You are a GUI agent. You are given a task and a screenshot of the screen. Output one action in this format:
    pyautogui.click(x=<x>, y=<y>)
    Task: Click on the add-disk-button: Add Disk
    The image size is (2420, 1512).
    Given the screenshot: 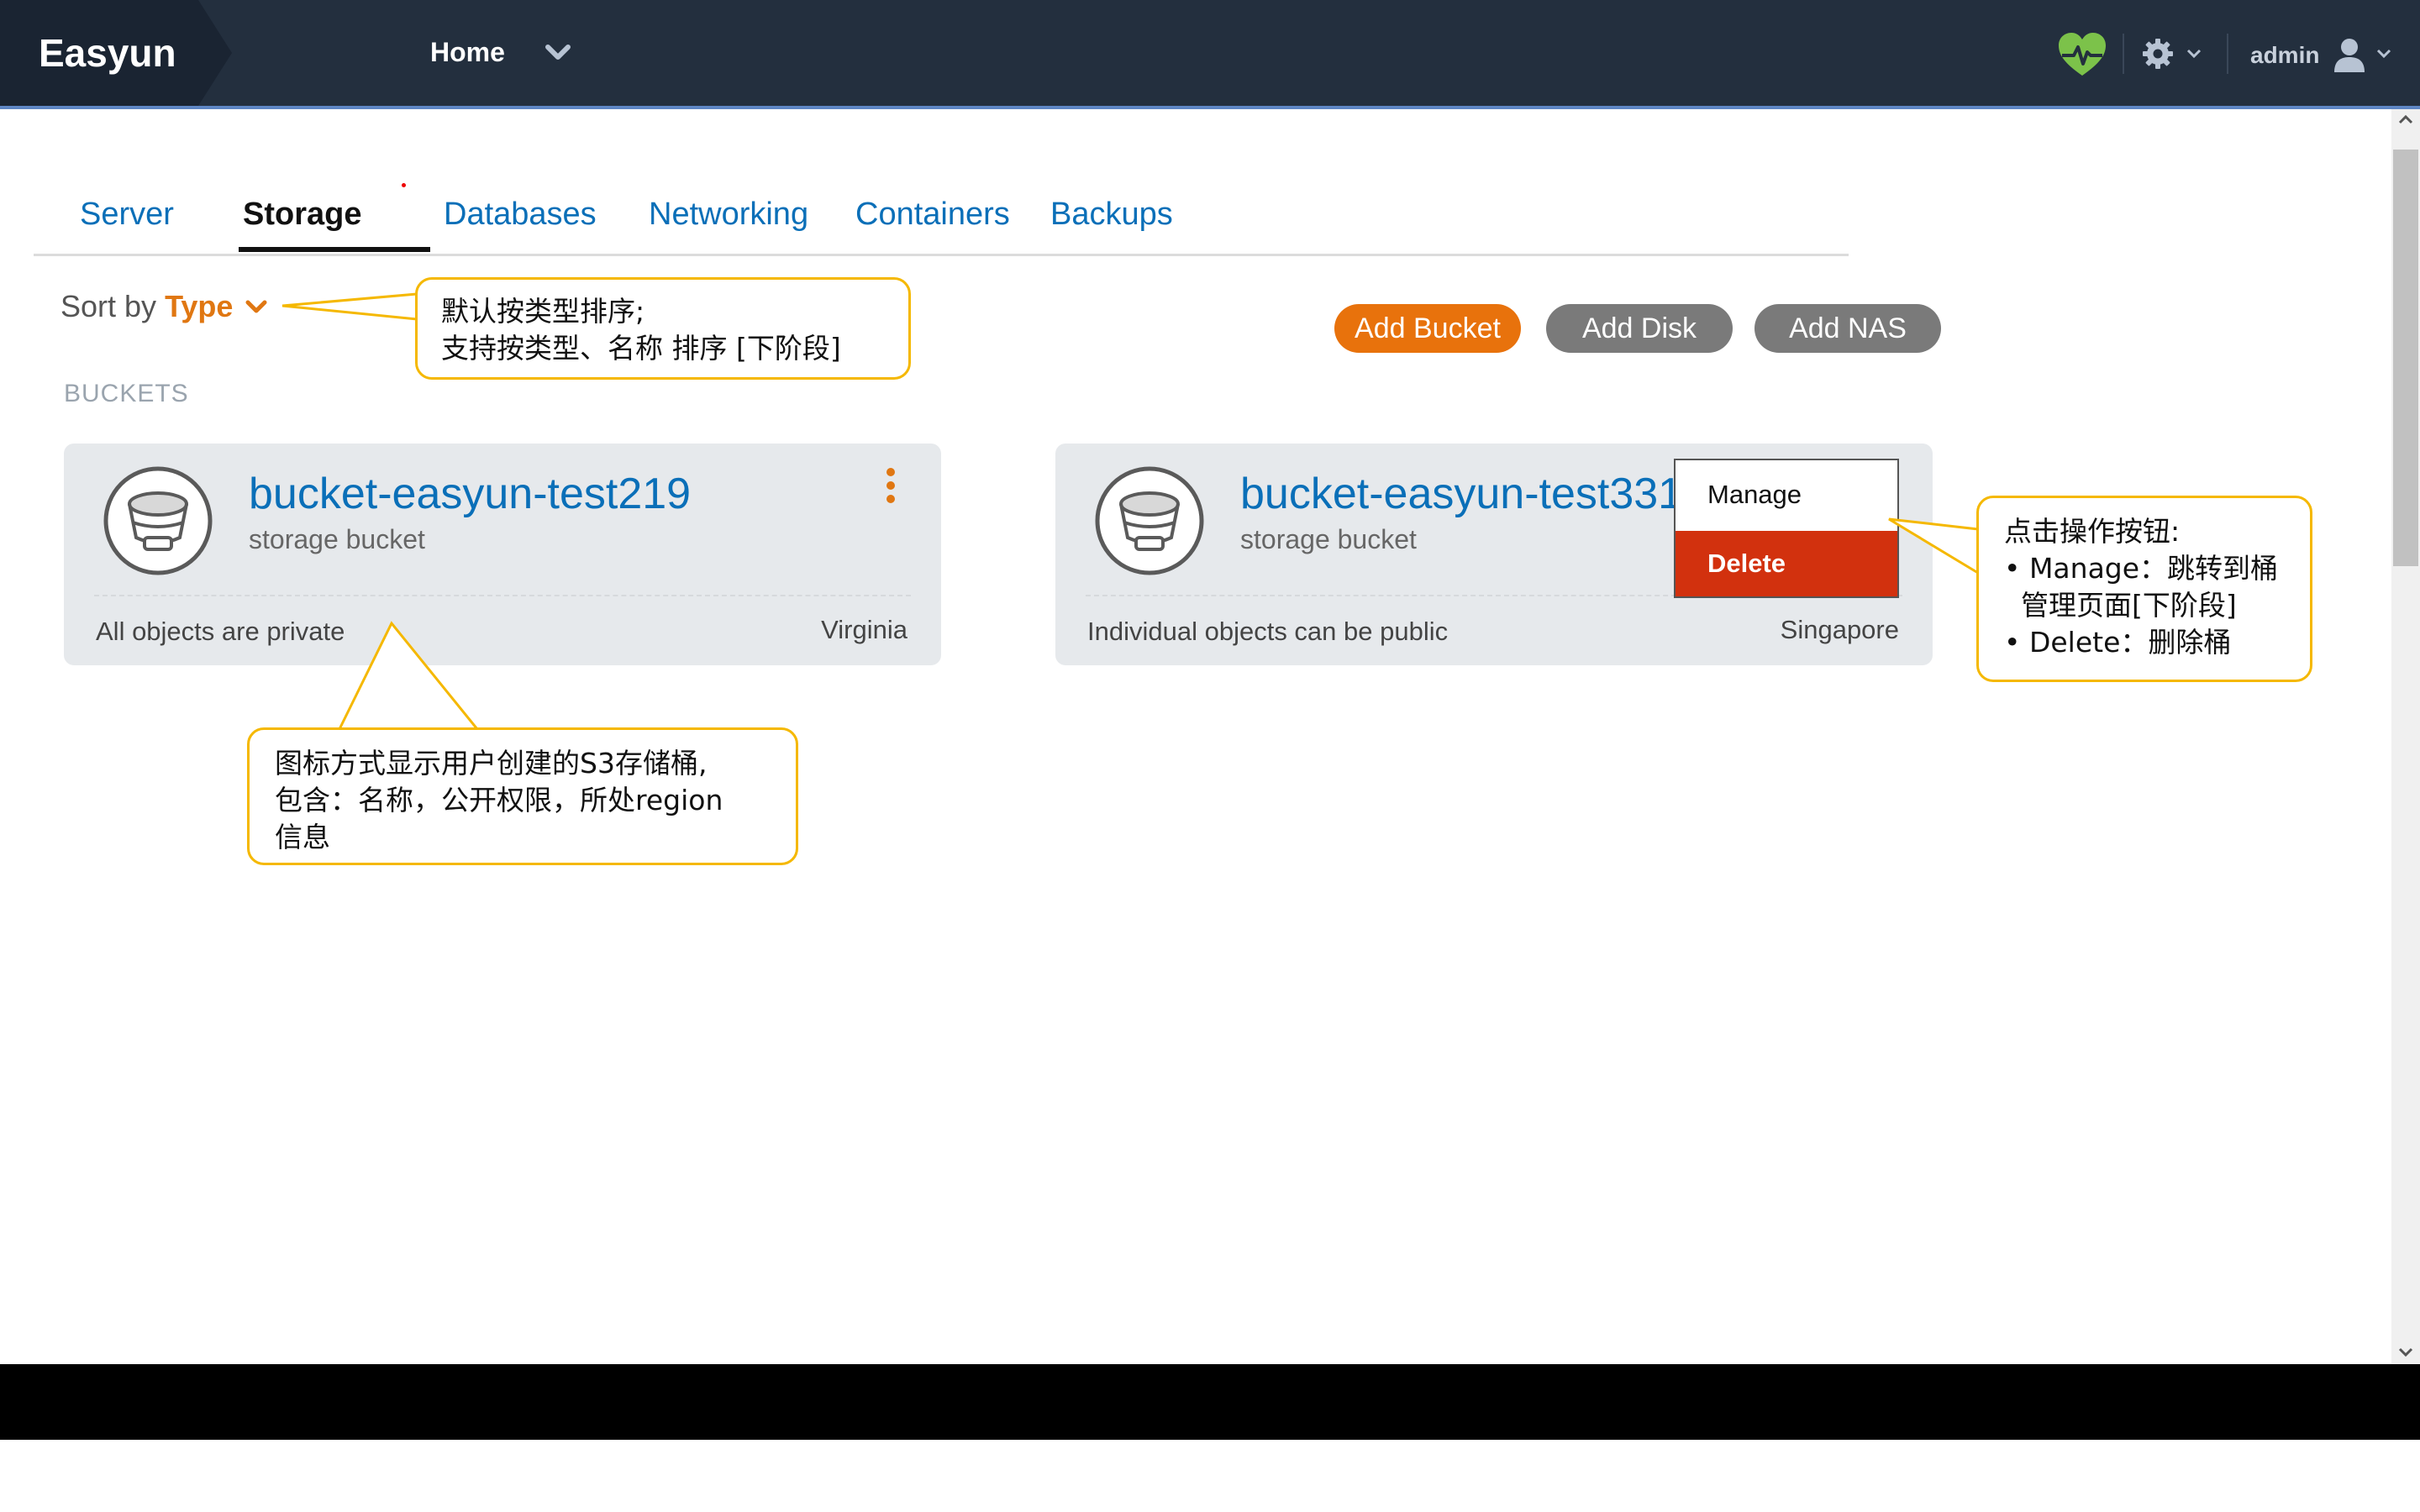 What is the action you would take?
    pyautogui.click(x=1639, y=328)
    